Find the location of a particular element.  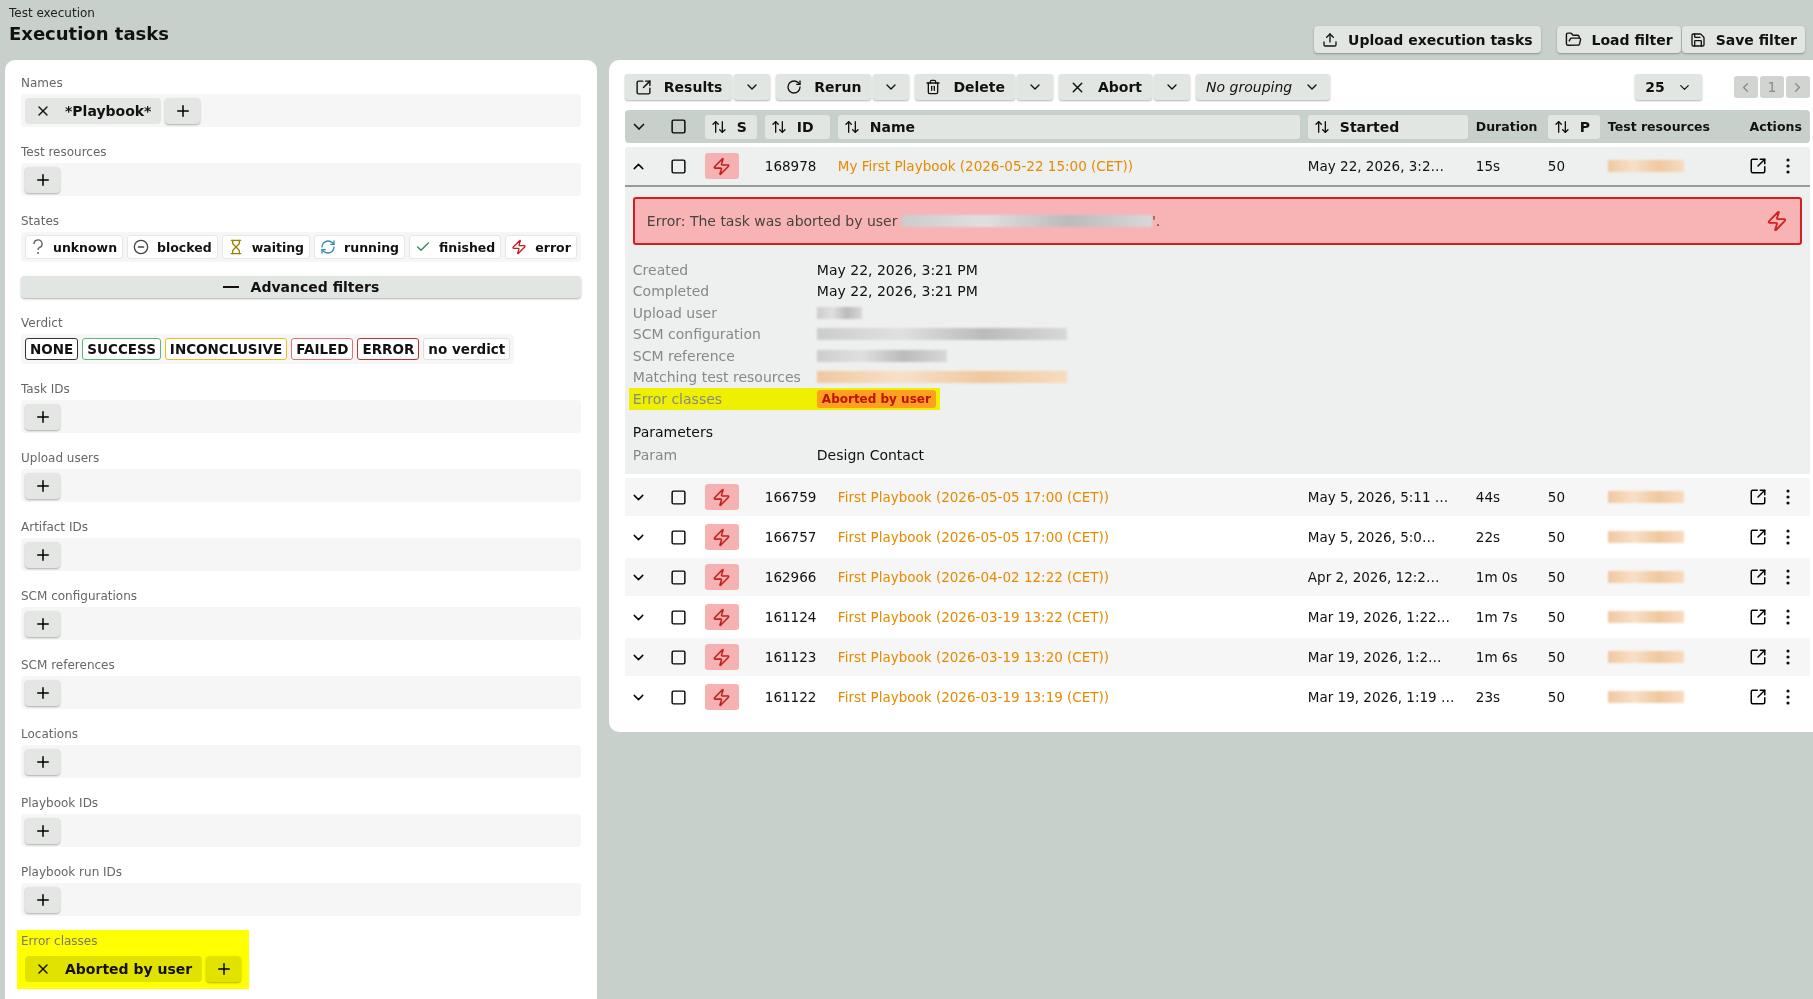

task-id: 161124 is located at coordinates (790, 617).